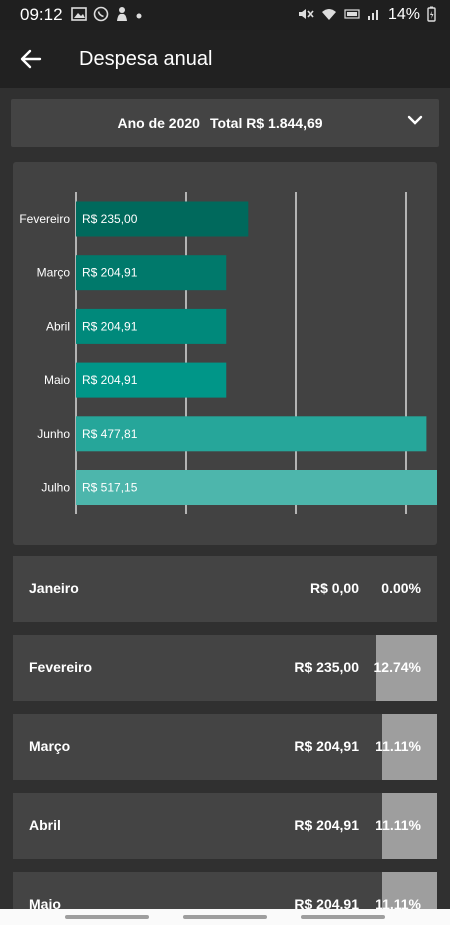 Image resolution: width=450 pixels, height=925 pixels. Describe the element at coordinates (415, 120) in the screenshot. I see `chevron-down-icon` at that location.